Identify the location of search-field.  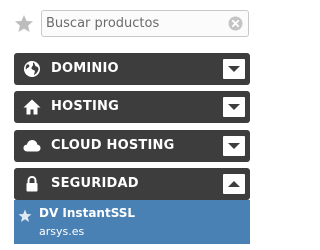
(145, 23).